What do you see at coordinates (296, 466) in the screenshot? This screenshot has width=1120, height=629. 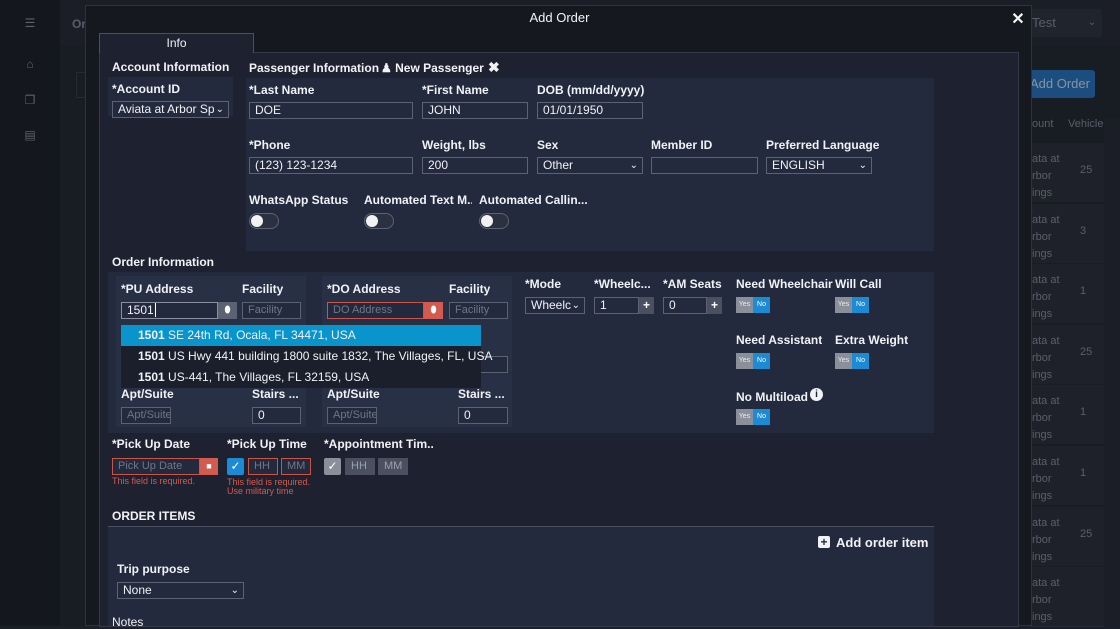 I see `pickup-minute-input: MM` at bounding box center [296, 466].